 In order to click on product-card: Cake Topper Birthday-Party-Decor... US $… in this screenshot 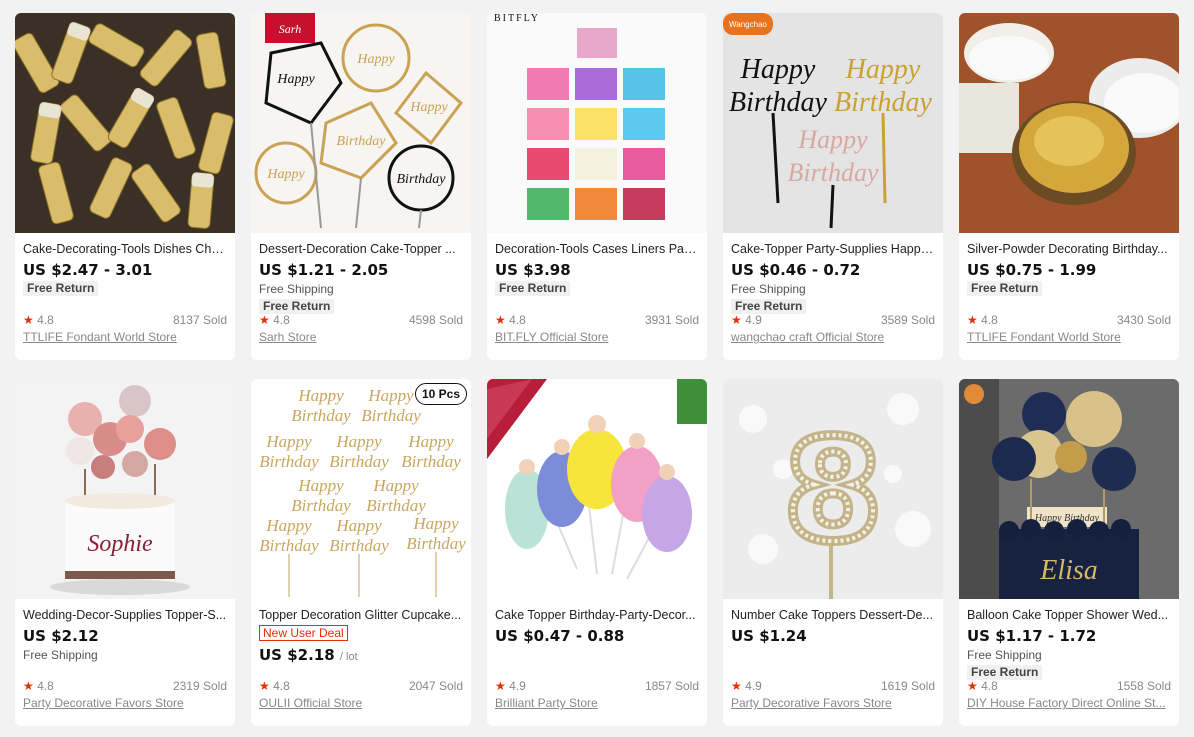, I will do `click(597, 552)`.